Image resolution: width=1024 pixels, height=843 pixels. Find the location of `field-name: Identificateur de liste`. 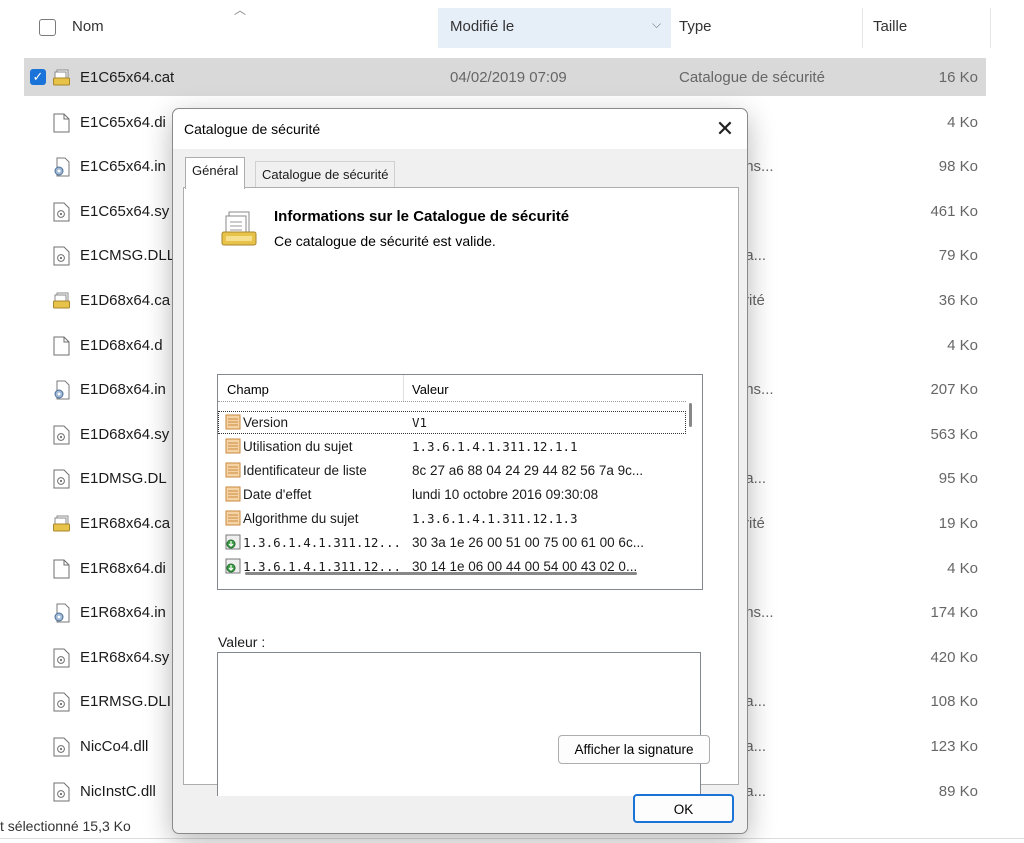

field-name: Identificateur de liste is located at coordinates (305, 470).